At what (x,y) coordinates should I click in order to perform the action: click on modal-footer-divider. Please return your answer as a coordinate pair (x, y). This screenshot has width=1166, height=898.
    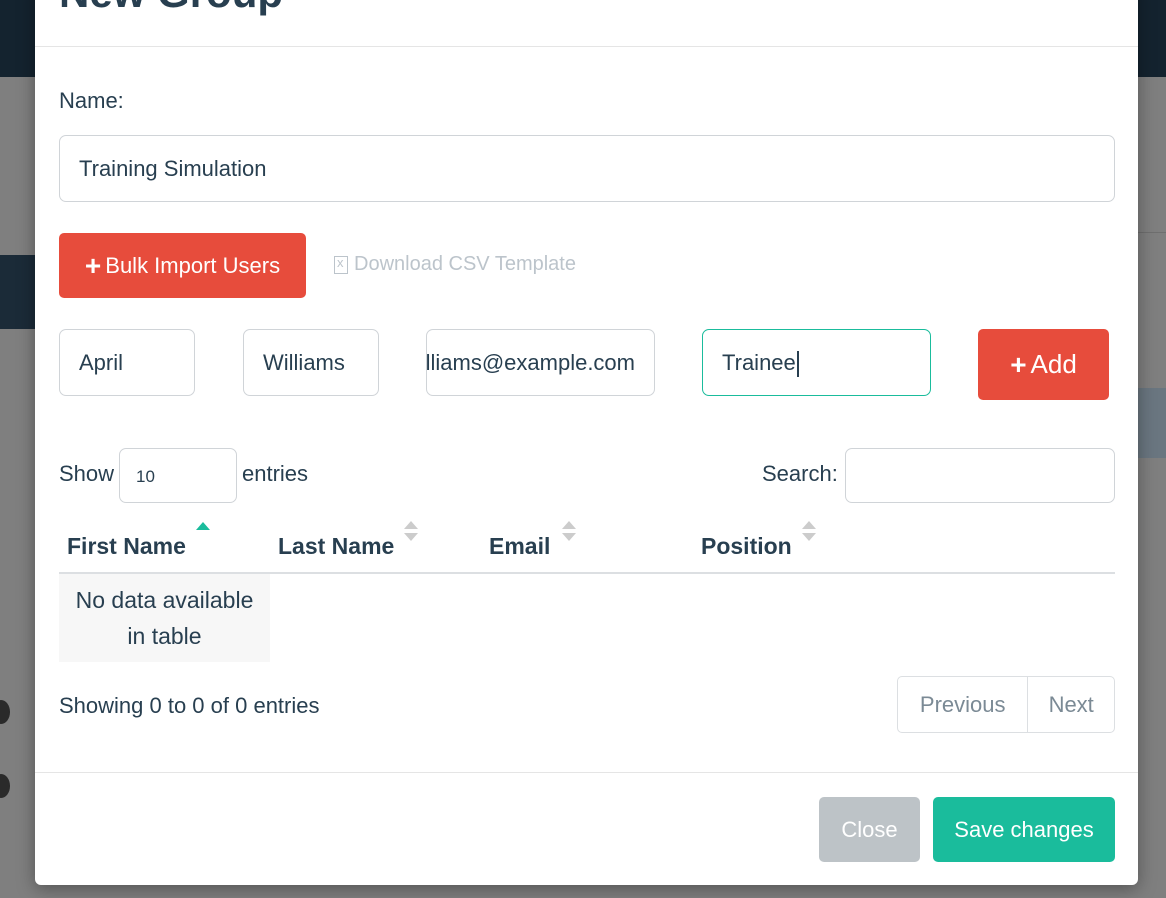
    Looking at the image, I should click on (586, 772).